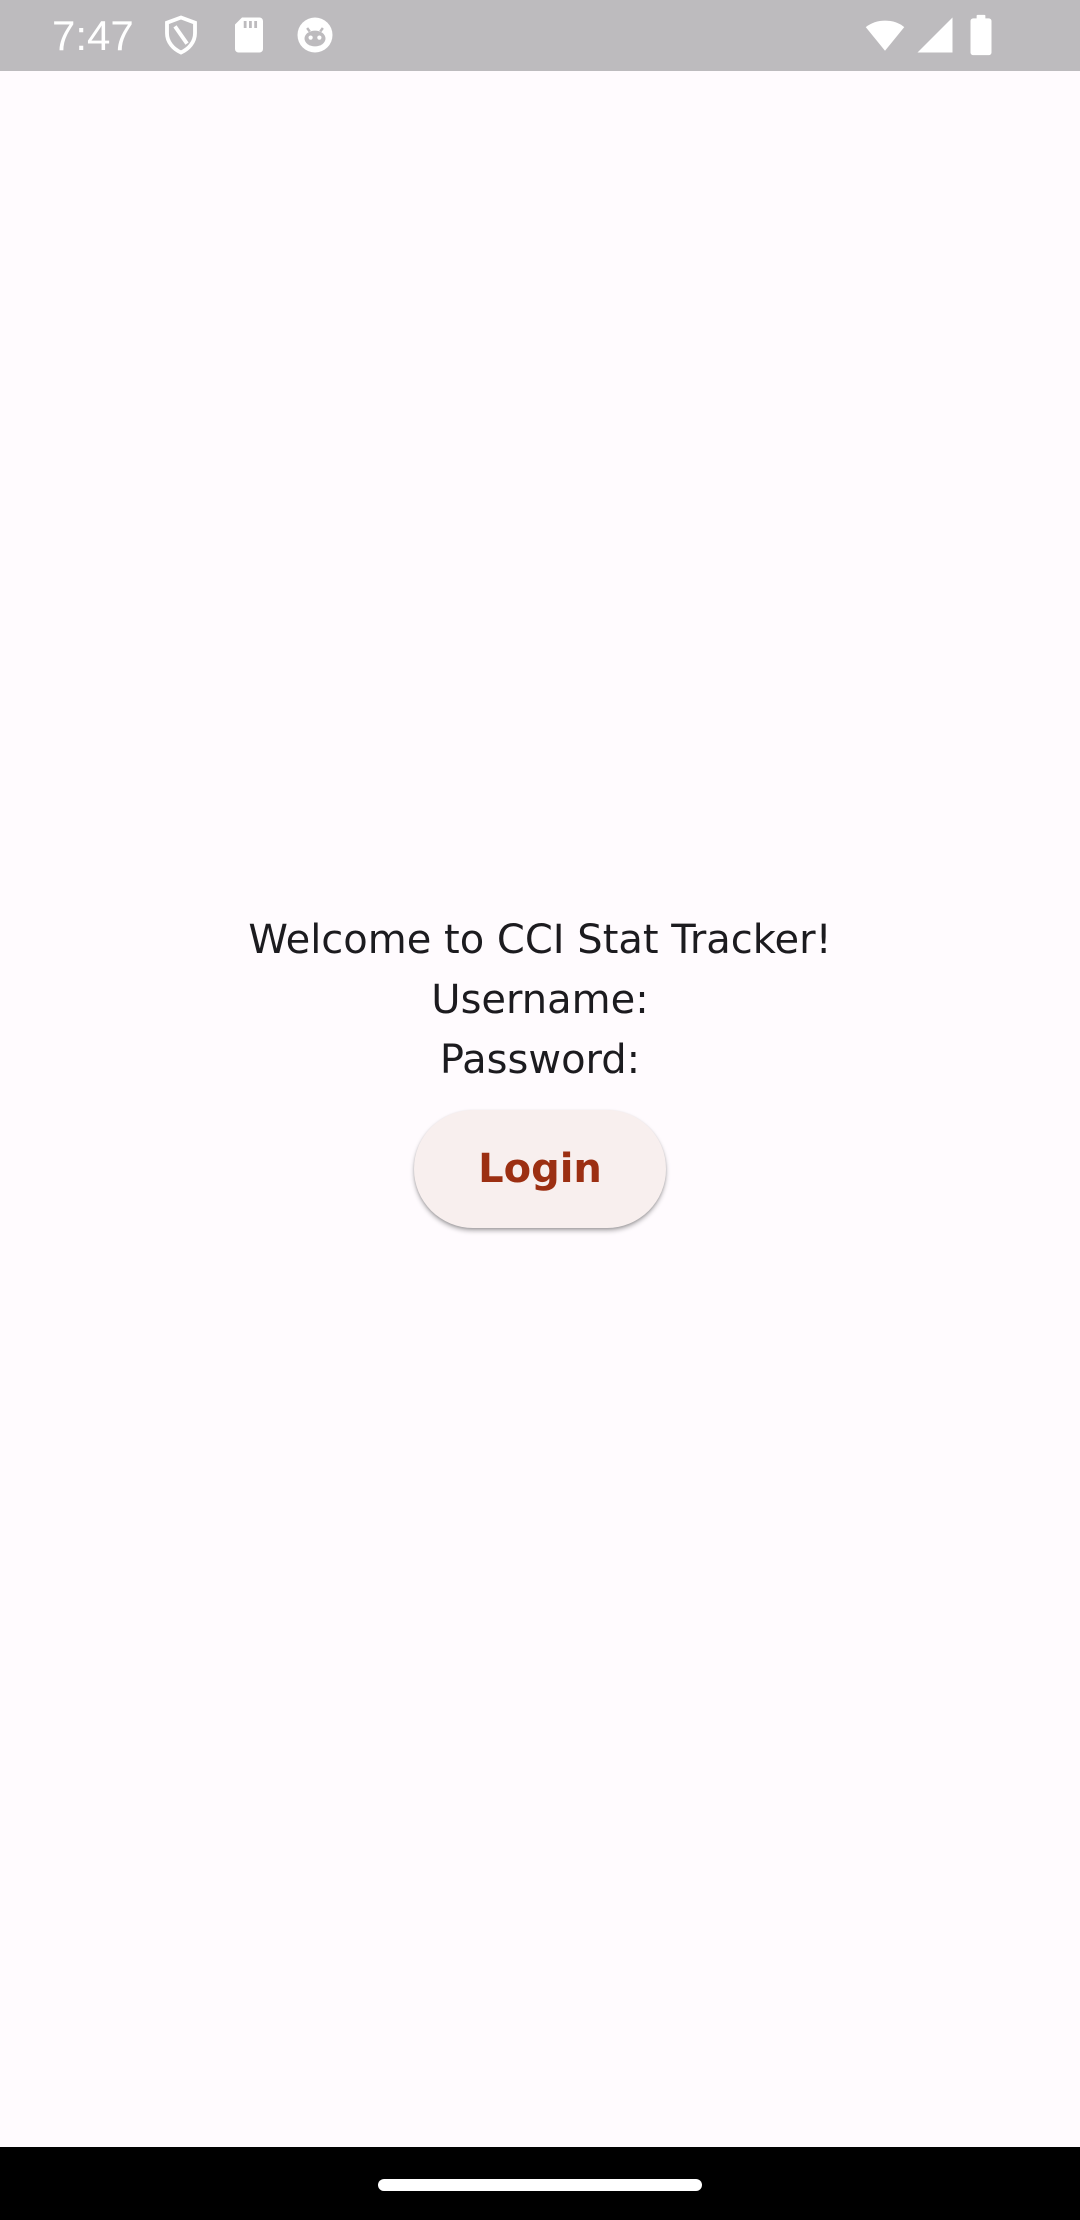 This screenshot has width=1080, height=2220. What do you see at coordinates (181, 35) in the screenshot?
I see `shield-icon` at bounding box center [181, 35].